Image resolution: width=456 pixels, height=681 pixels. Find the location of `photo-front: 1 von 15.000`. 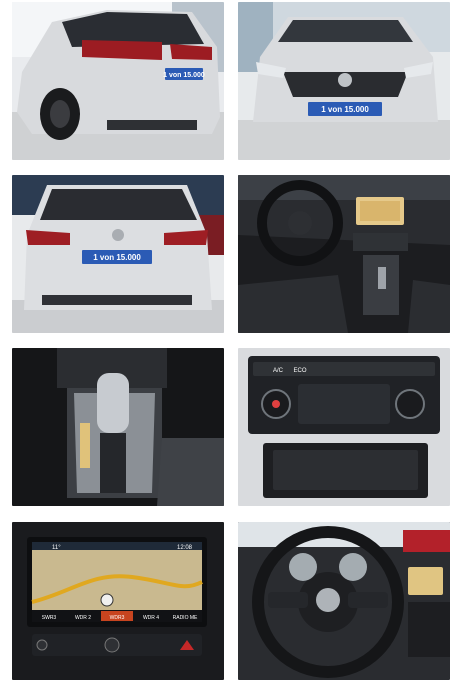

photo-front: 1 von 15.000 is located at coordinates (344, 81).